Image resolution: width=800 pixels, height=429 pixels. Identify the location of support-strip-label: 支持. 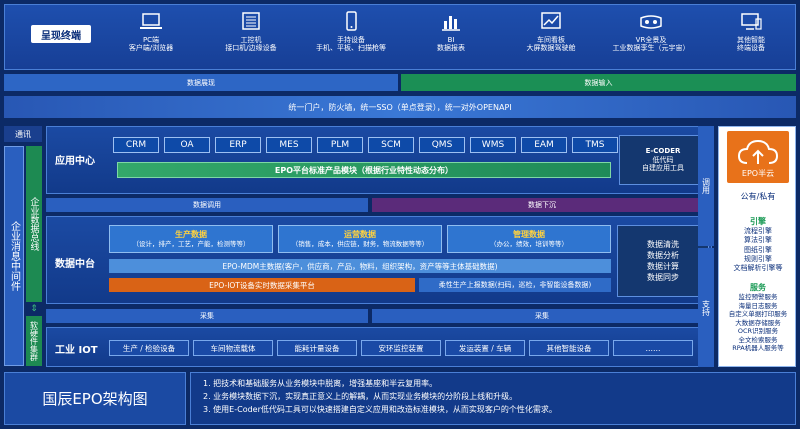
(706, 307).